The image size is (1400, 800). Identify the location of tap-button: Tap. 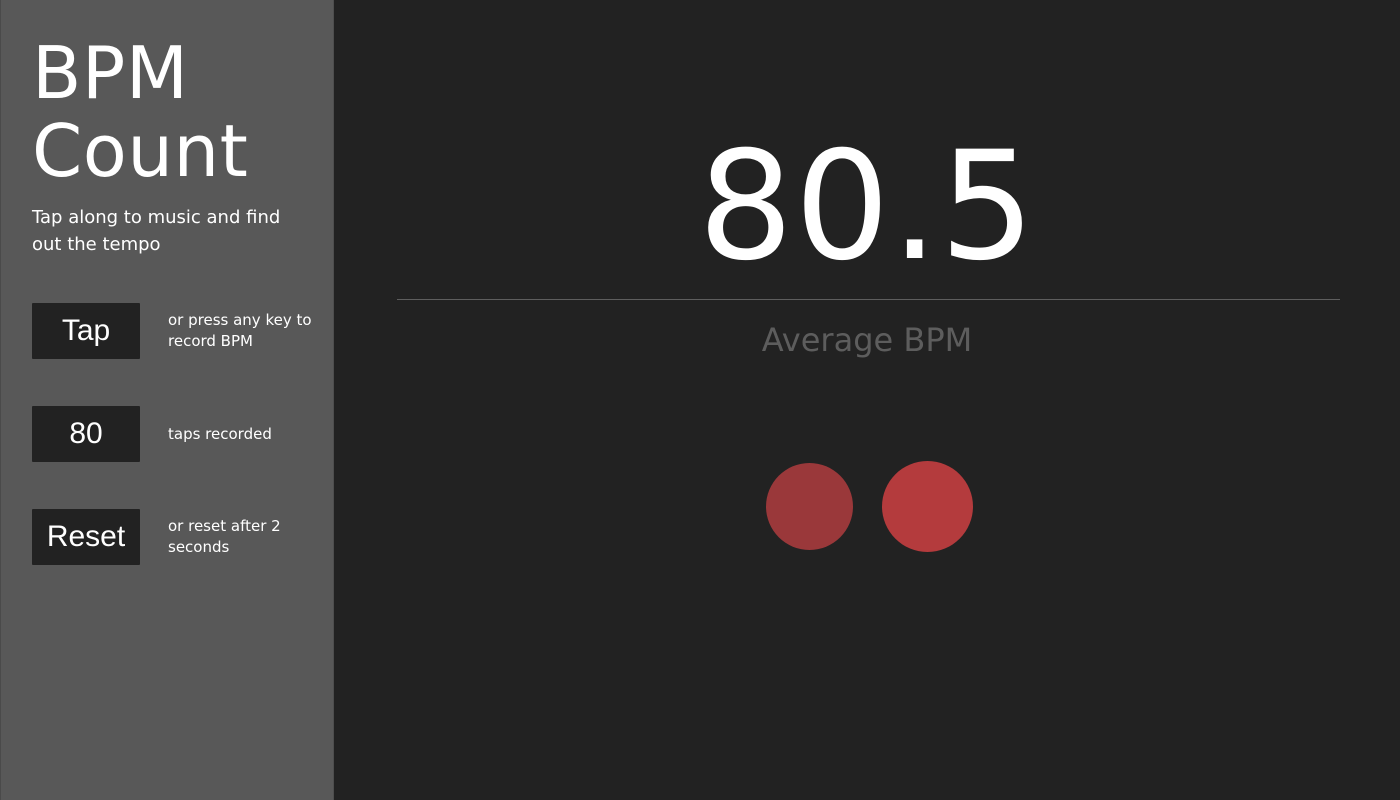
(86, 331).